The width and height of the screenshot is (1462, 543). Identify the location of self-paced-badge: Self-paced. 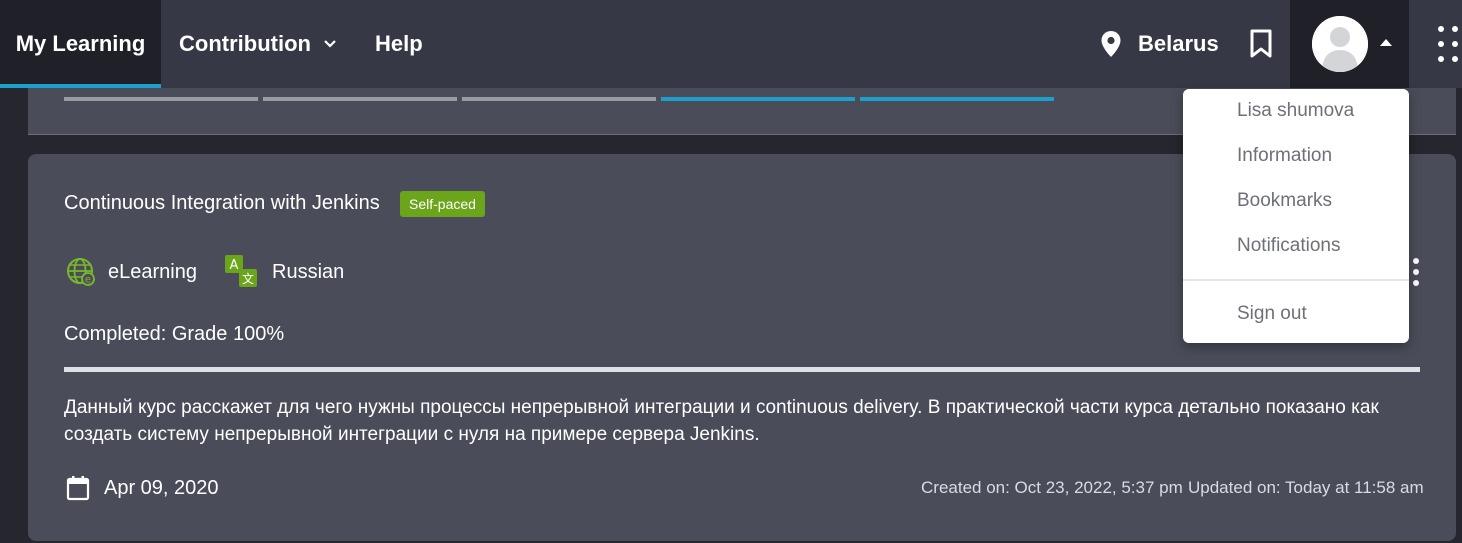
(442, 204).